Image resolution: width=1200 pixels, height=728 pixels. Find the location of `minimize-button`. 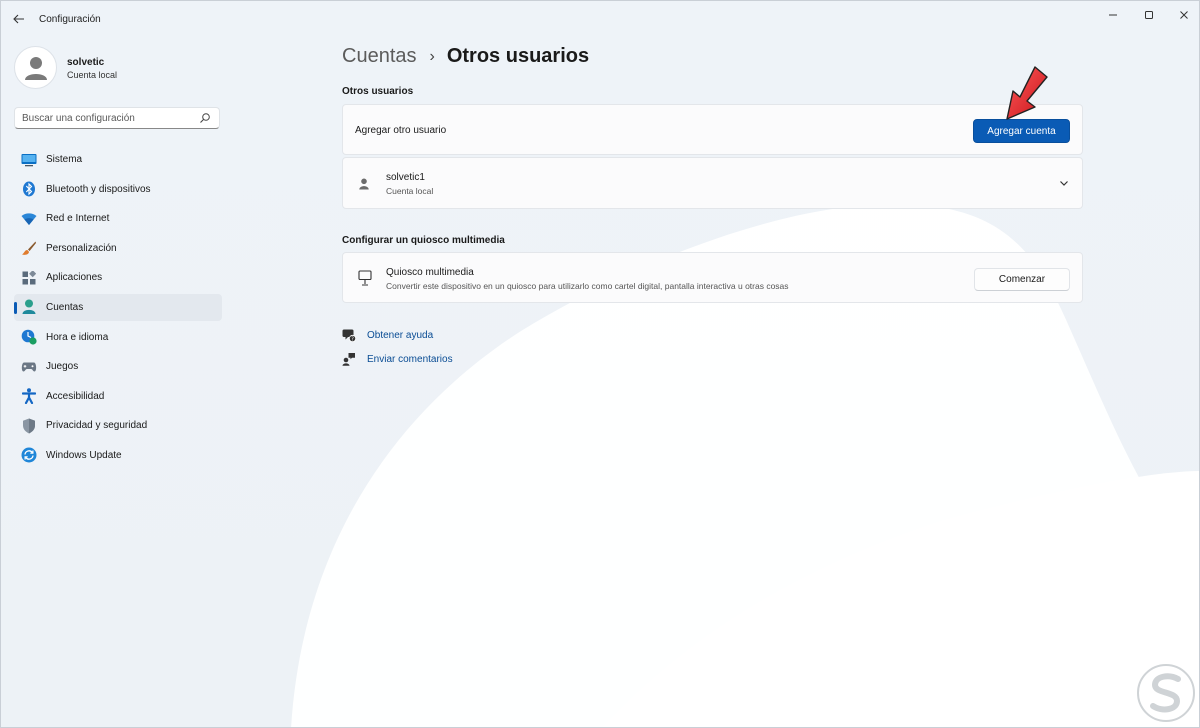

minimize-button is located at coordinates (1113, 15).